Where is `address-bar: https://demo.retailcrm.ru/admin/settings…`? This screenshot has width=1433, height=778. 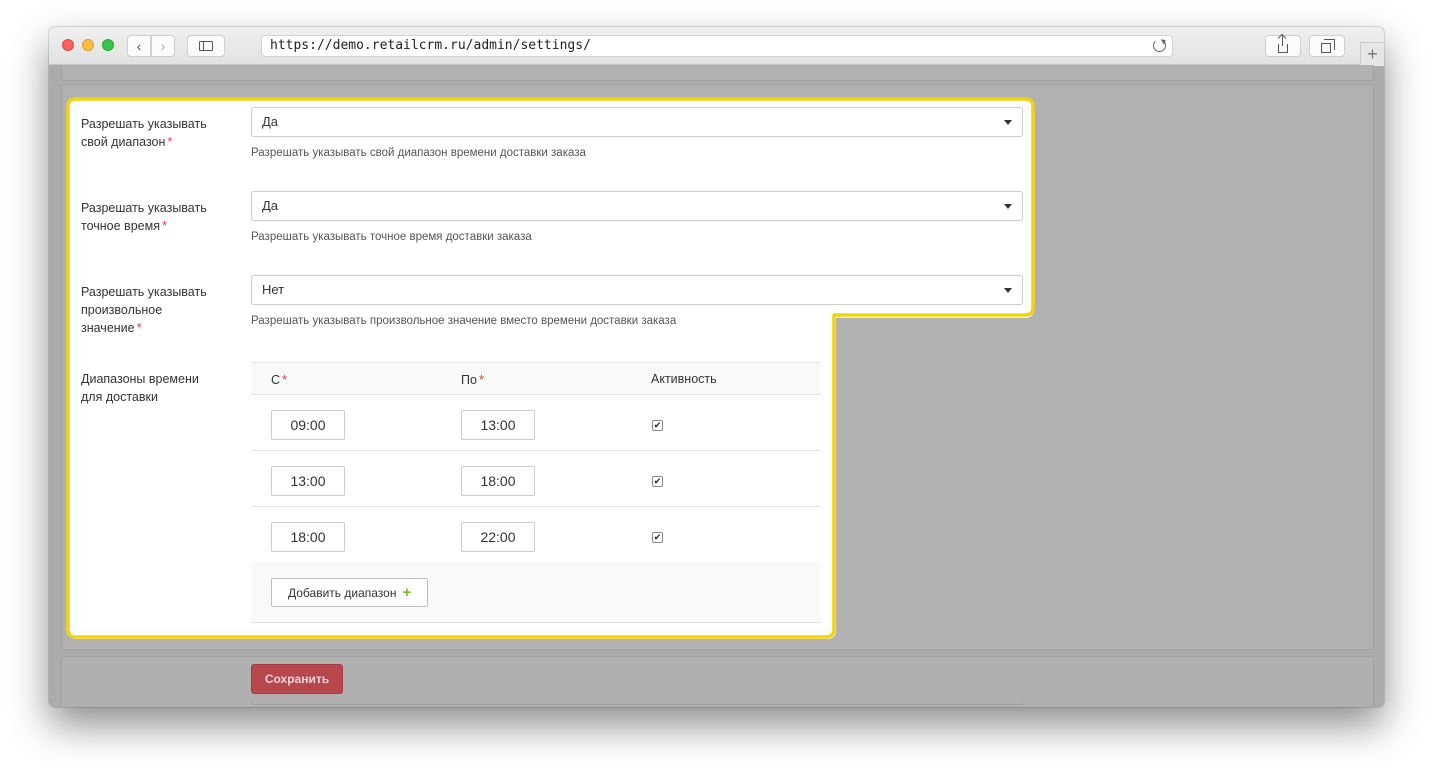
address-bar: https://demo.retailcrm.ru/admin/settings… is located at coordinates (717, 46).